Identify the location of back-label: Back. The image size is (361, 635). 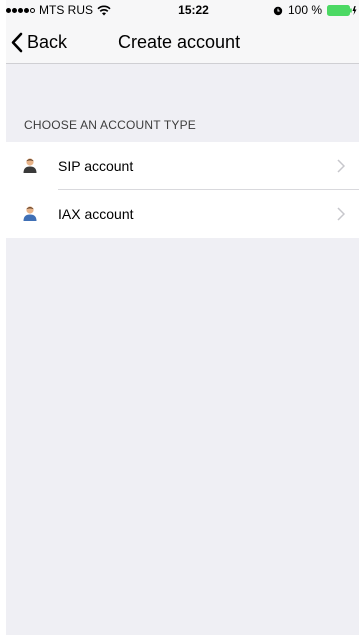
(47, 41).